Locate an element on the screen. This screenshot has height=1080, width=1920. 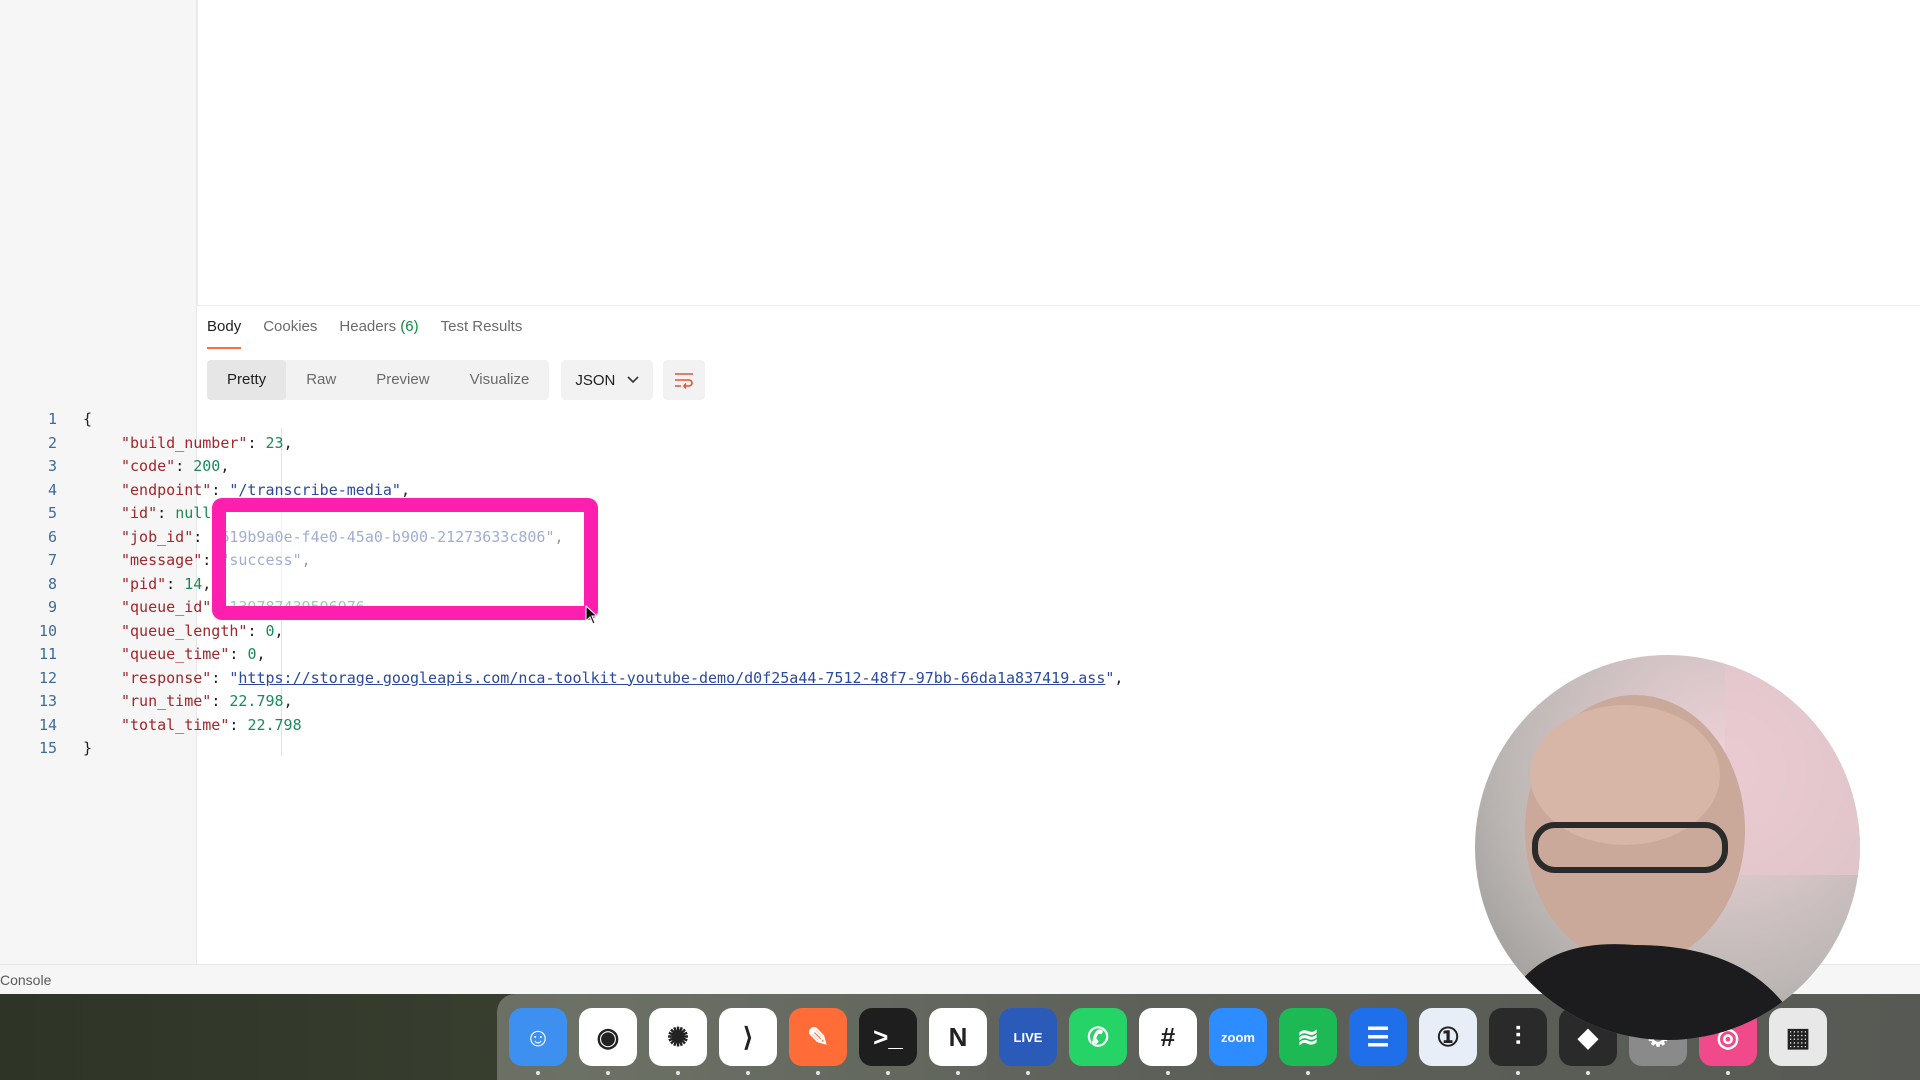
dock-glyph: ✆ is located at coordinates (1098, 1036).